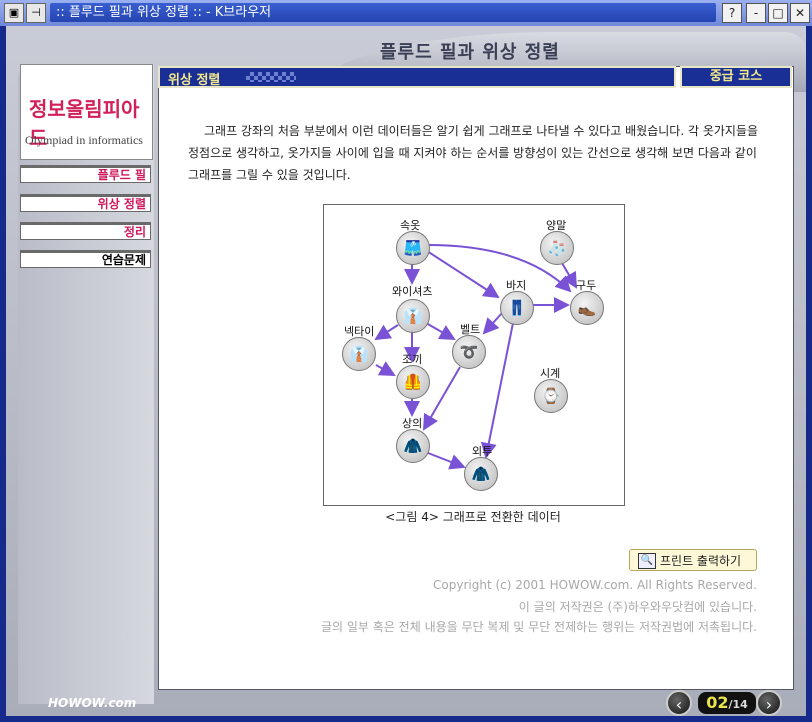 The image size is (812, 722). Describe the element at coordinates (86, 112) in the screenshot. I see `olympiad-logo: 정보올림피아드 Olympiad in informatics` at that location.